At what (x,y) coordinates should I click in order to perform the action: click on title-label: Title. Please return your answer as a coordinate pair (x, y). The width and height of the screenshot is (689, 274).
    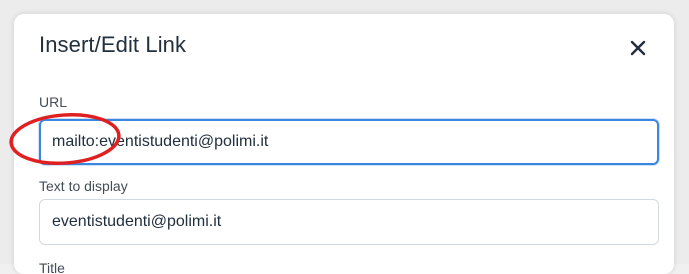
    Looking at the image, I should click on (52, 267).